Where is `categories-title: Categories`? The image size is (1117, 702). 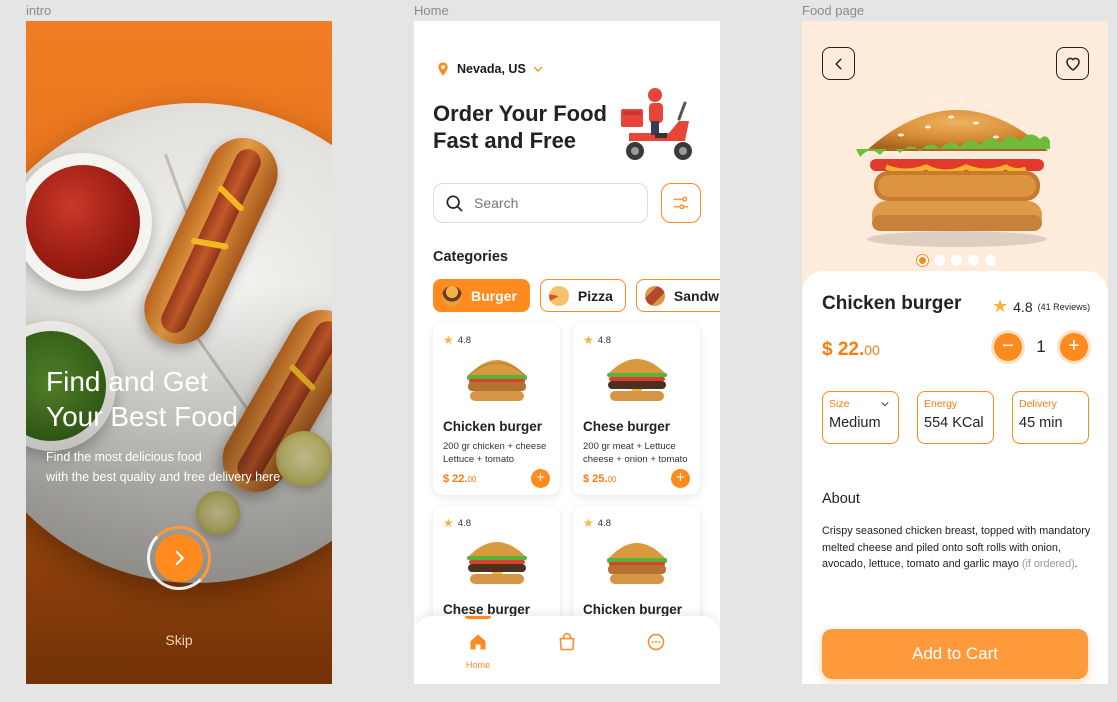
categories-title: Categories is located at coordinates (470, 257).